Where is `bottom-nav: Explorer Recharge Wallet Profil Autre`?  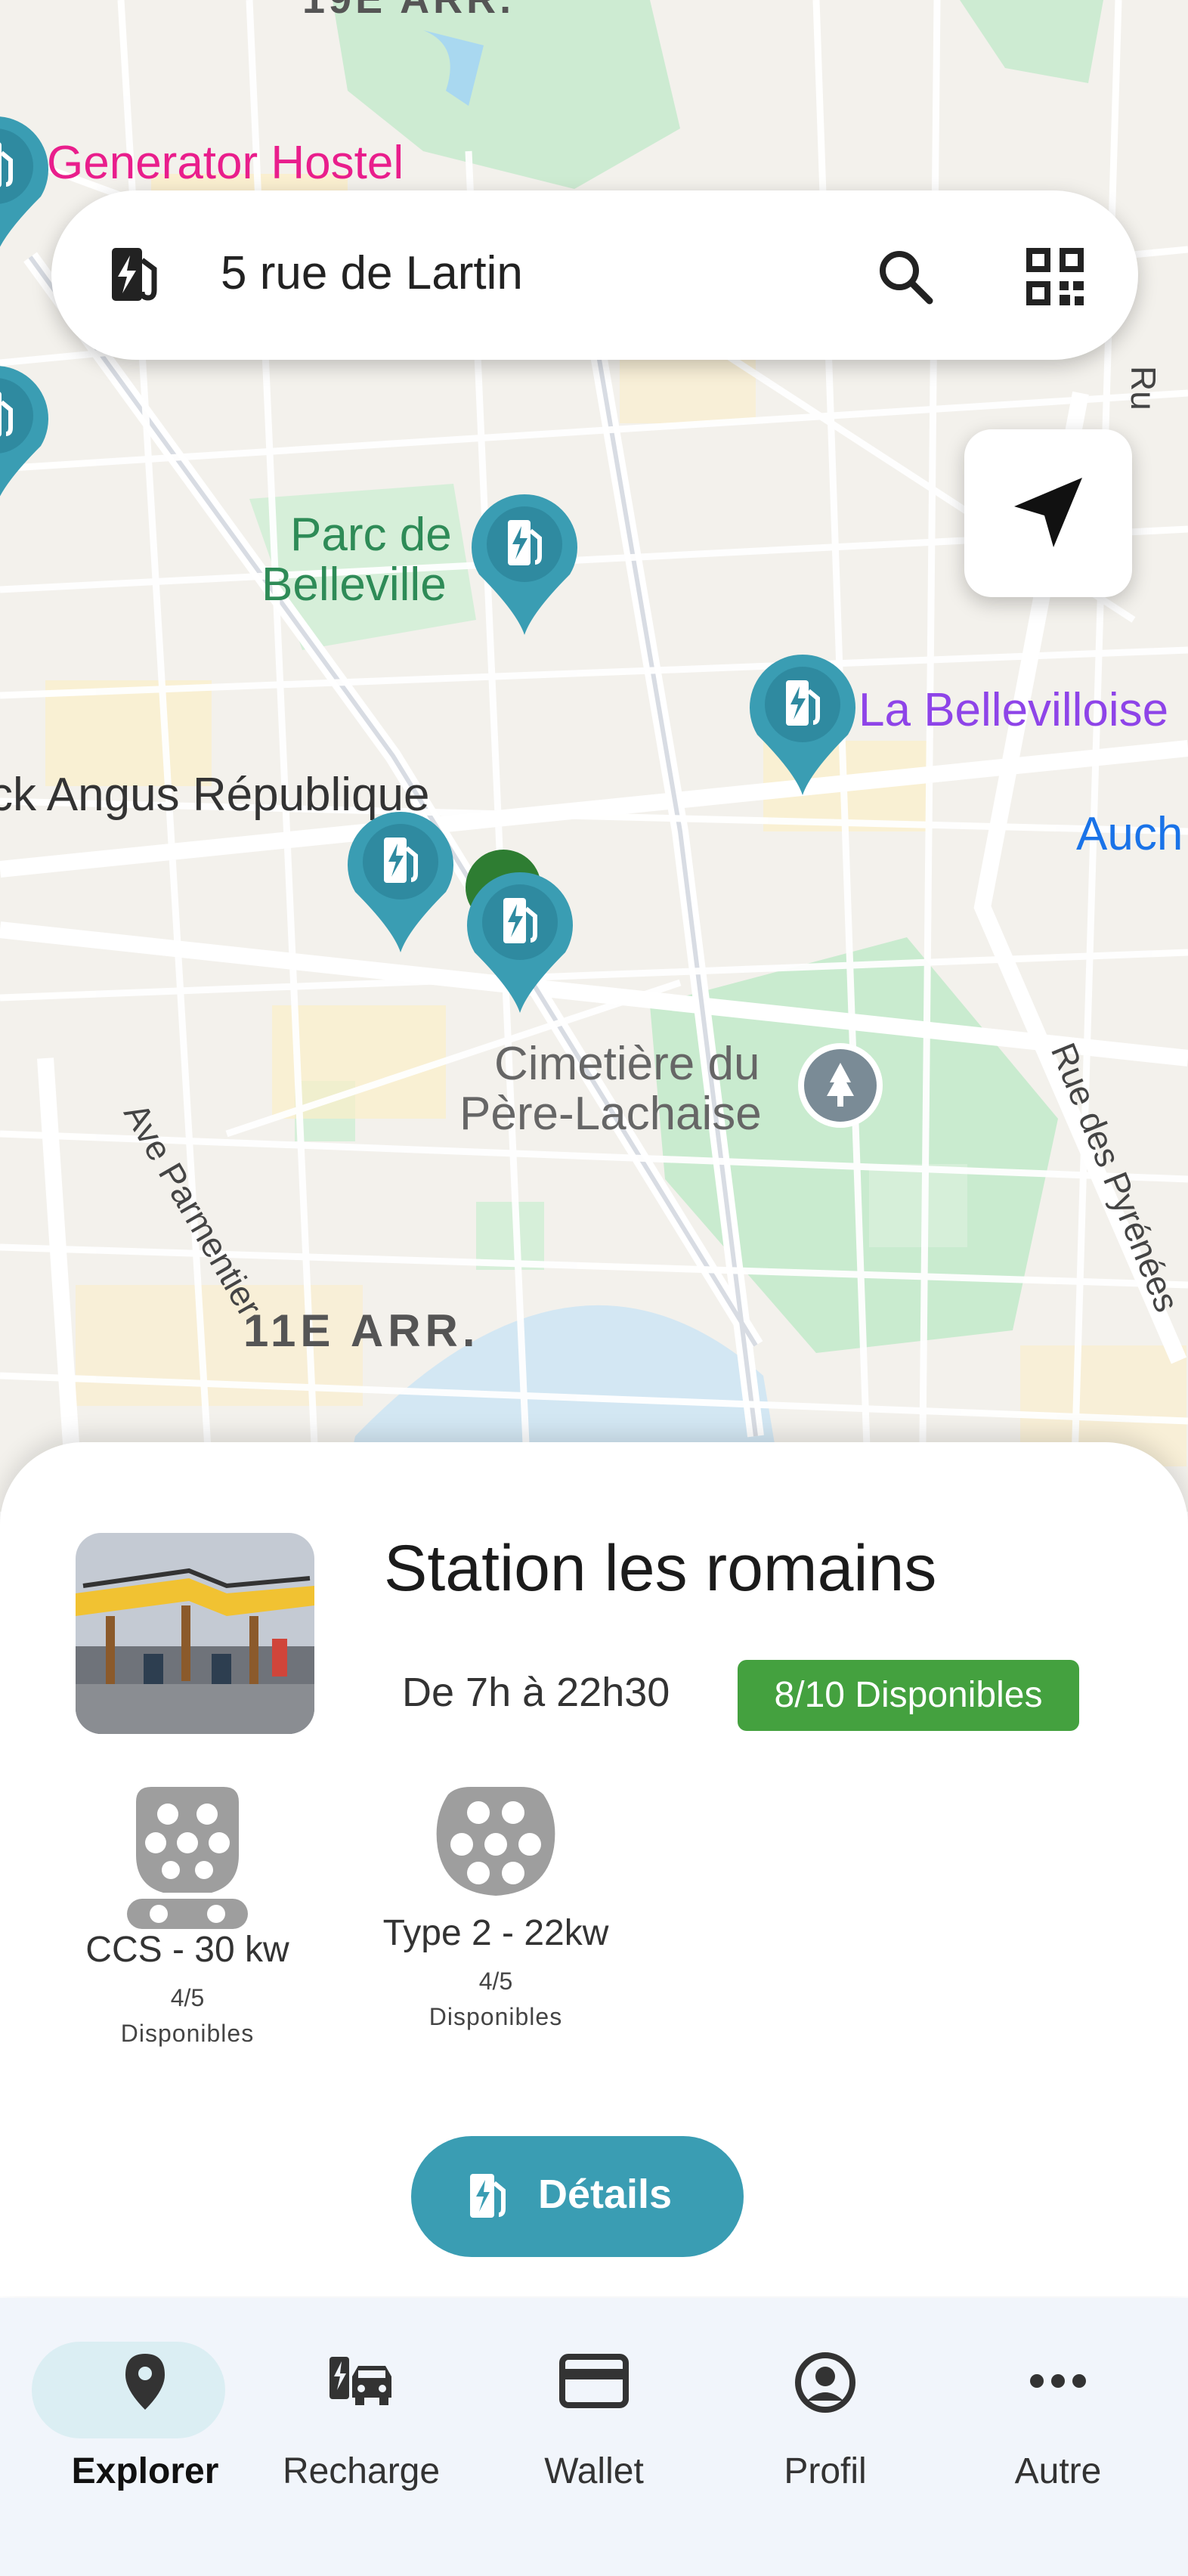 bottom-nav: Explorer Recharge Wallet Profil Autre is located at coordinates (594, 2437).